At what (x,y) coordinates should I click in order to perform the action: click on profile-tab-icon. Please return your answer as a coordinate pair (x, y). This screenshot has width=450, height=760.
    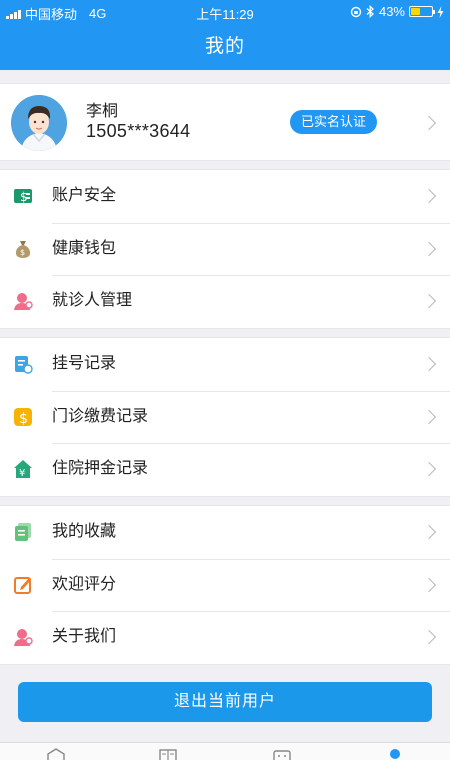
    Looking at the image, I should click on (395, 754).